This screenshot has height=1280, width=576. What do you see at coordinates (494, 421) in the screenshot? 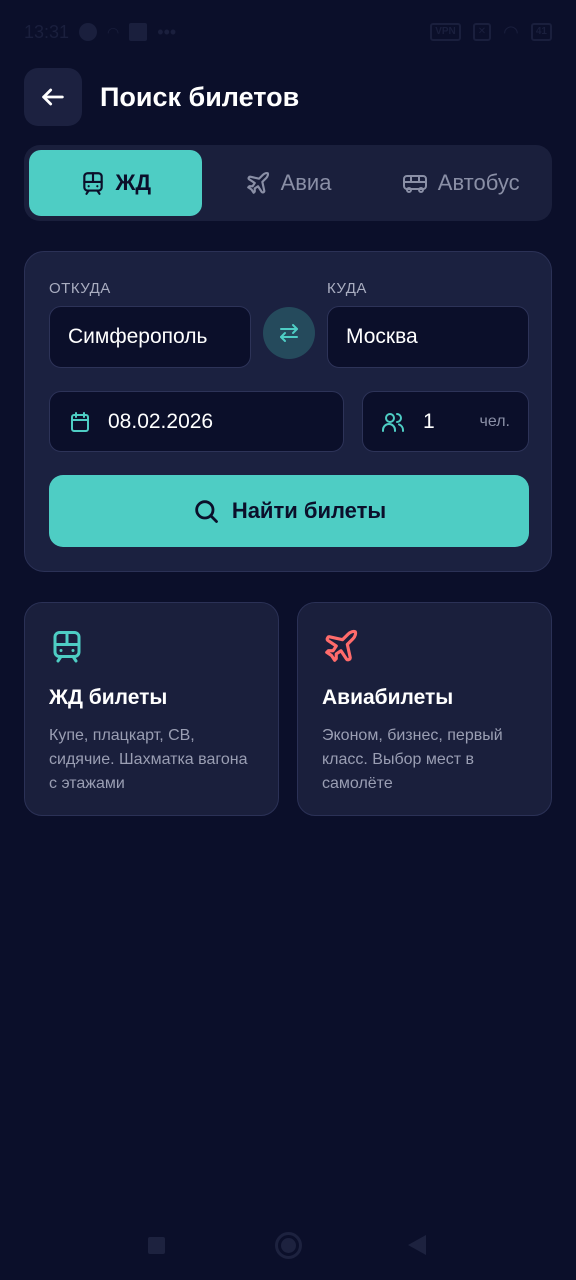
I see `passengers-unit: чел.` at bounding box center [494, 421].